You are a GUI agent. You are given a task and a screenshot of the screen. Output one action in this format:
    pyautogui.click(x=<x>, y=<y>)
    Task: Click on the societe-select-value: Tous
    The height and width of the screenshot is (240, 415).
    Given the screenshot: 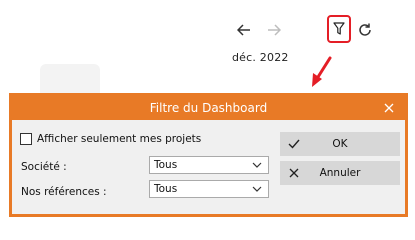 What is the action you would take?
    pyautogui.click(x=166, y=165)
    